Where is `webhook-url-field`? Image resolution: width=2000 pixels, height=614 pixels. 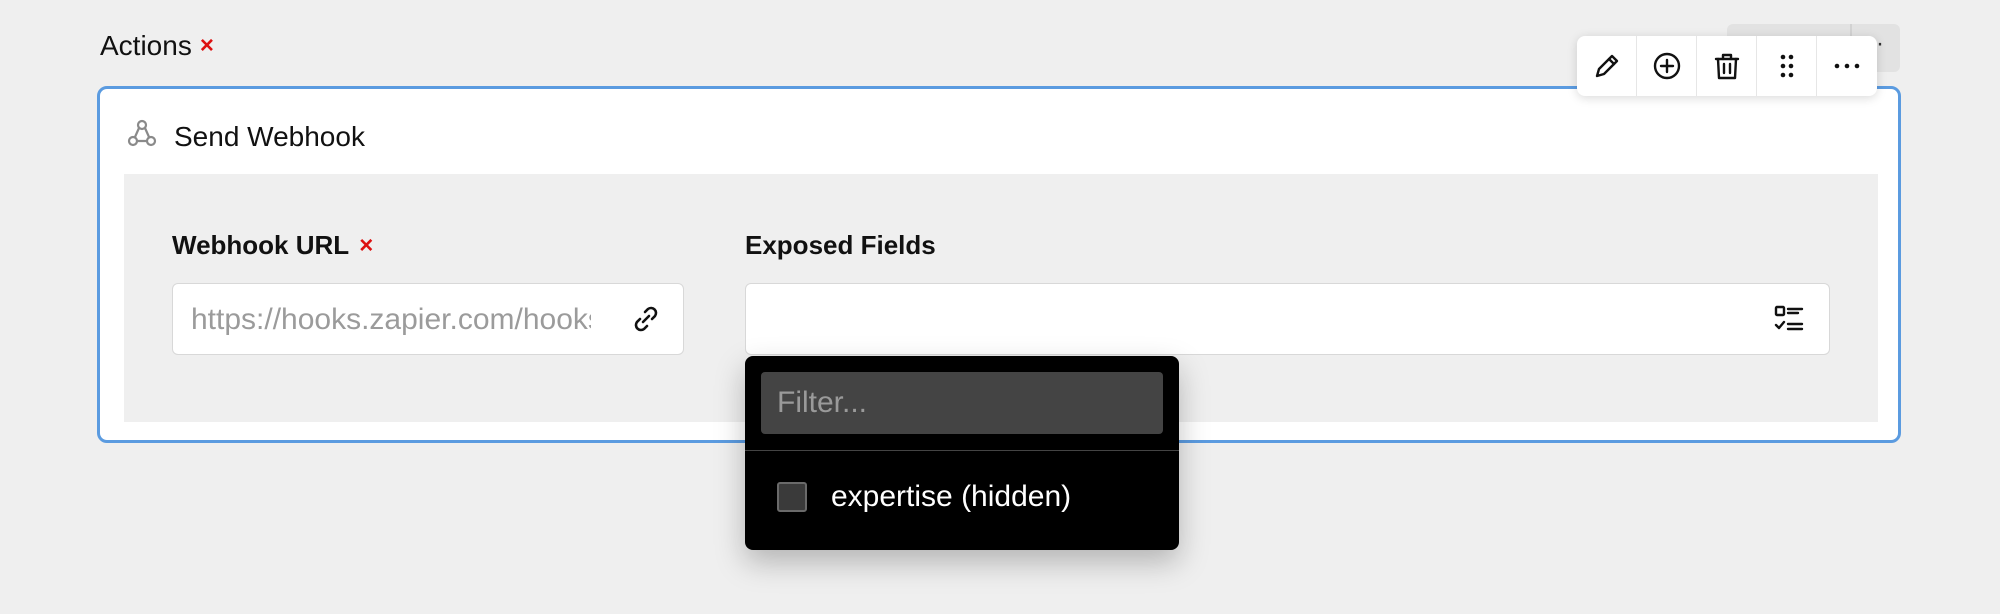 webhook-url-field is located at coordinates (428, 319).